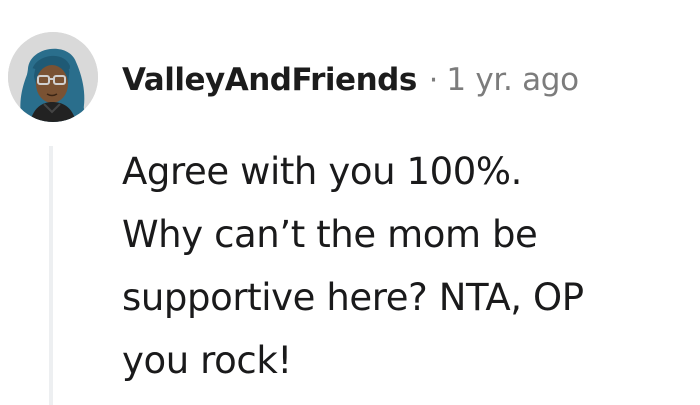  I want to click on avatar, so click(53, 77).